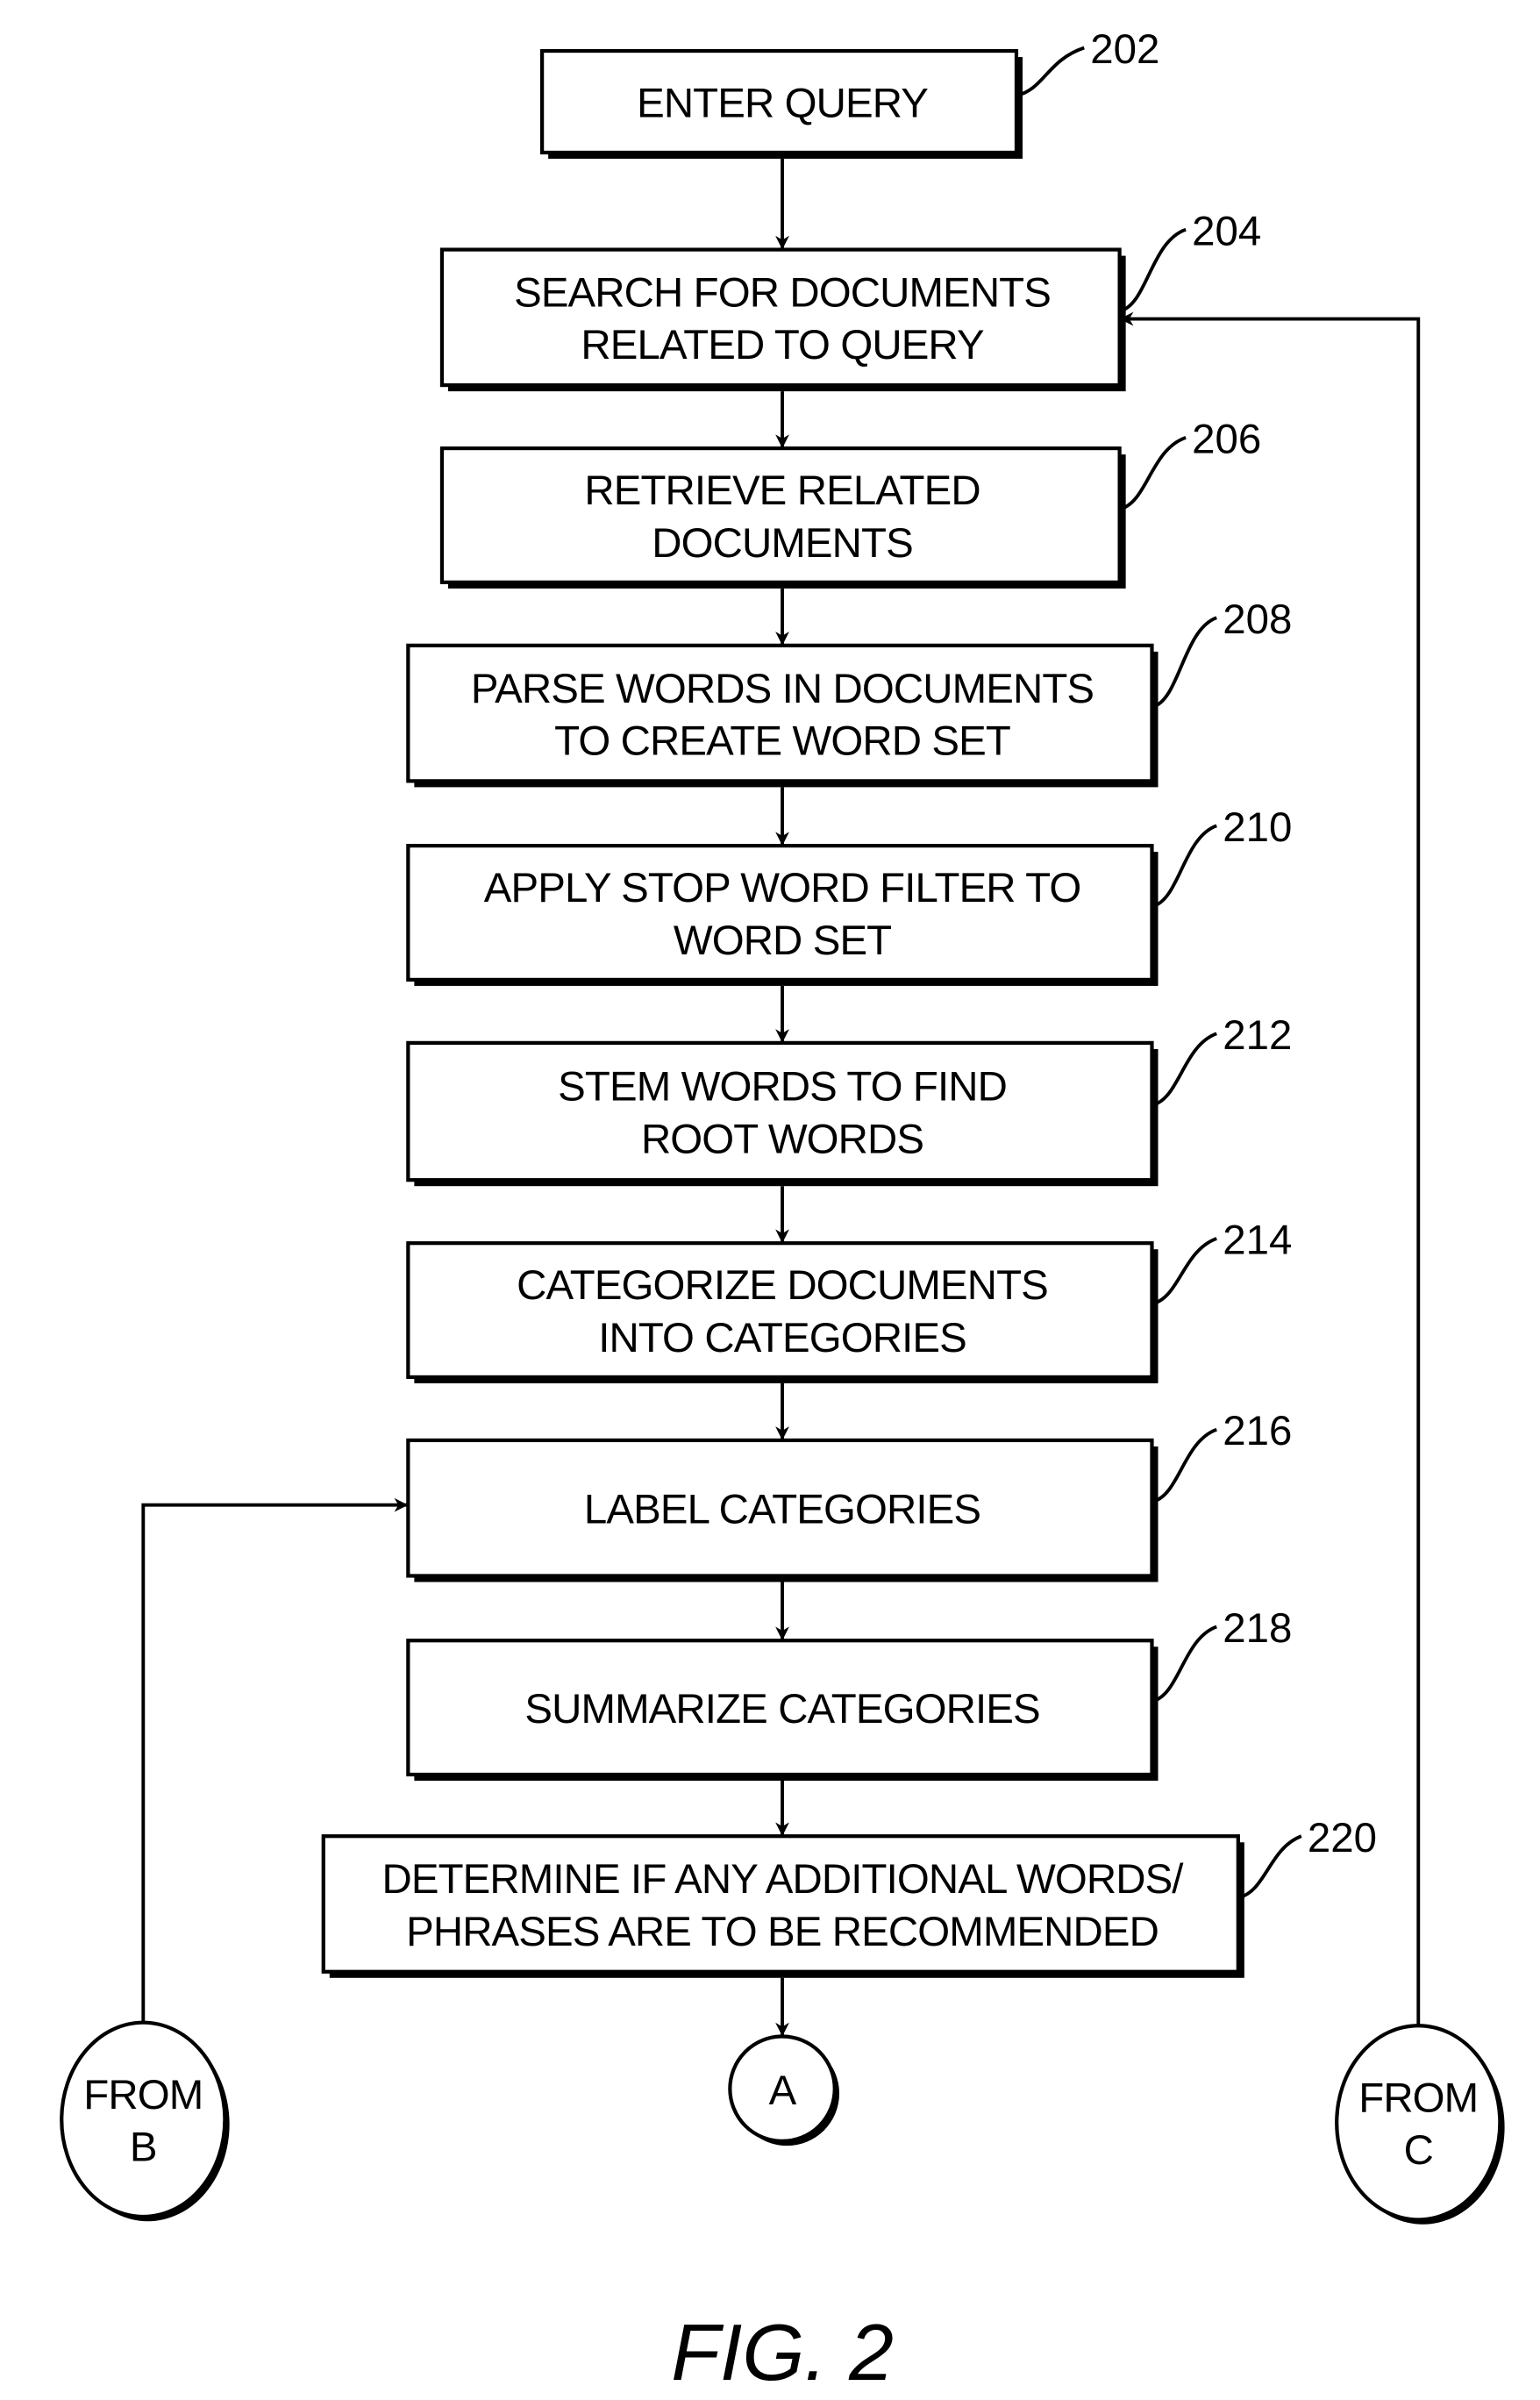 Image resolution: width=1540 pixels, height=2400 pixels. Describe the element at coordinates (782, 1932) in the screenshot. I see `step-text: PHRASES ARE TO BE RECOMMENDED` at that location.